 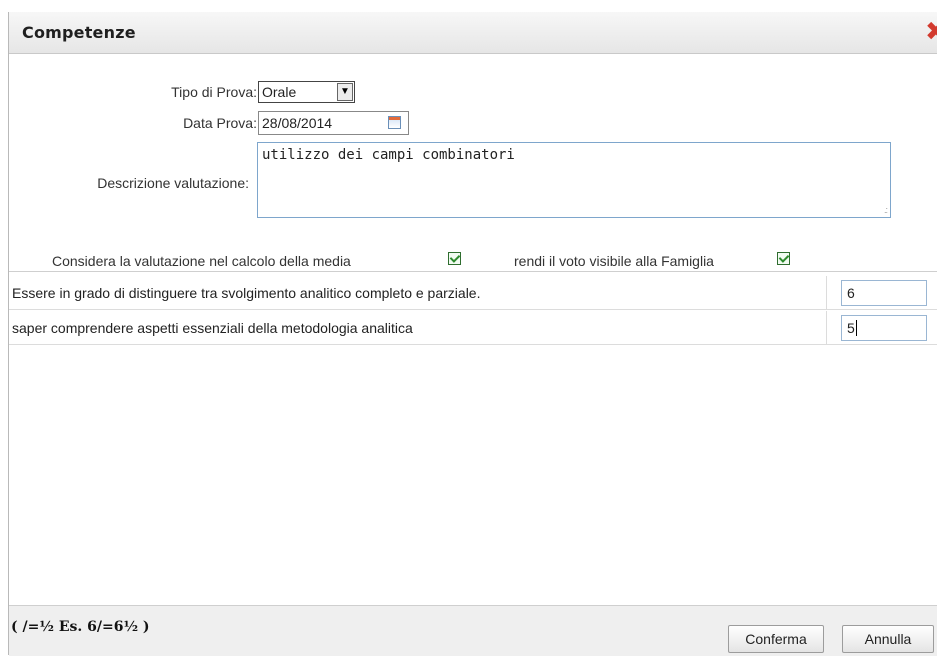 I want to click on score-input: 5, so click(x=884, y=328).